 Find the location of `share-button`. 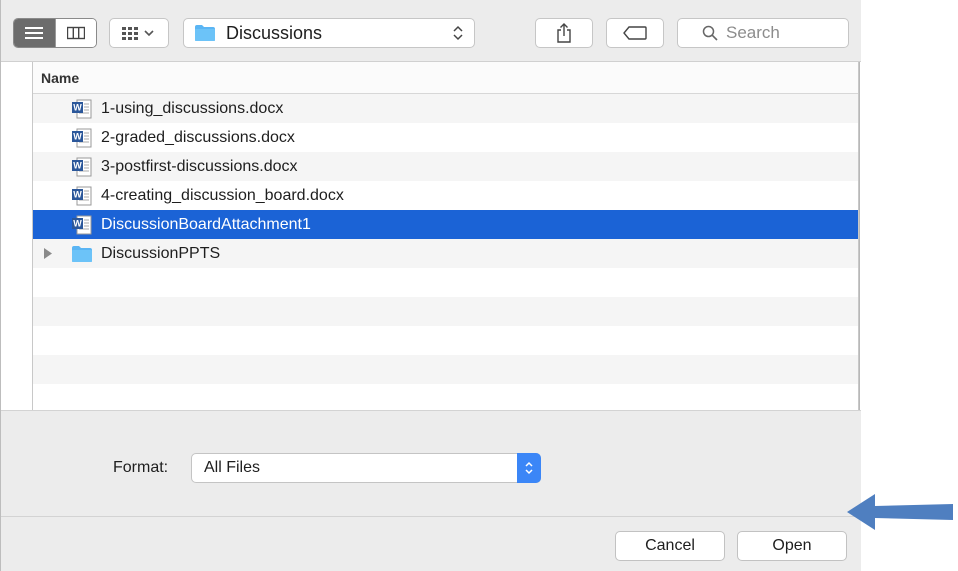

share-button is located at coordinates (564, 33).